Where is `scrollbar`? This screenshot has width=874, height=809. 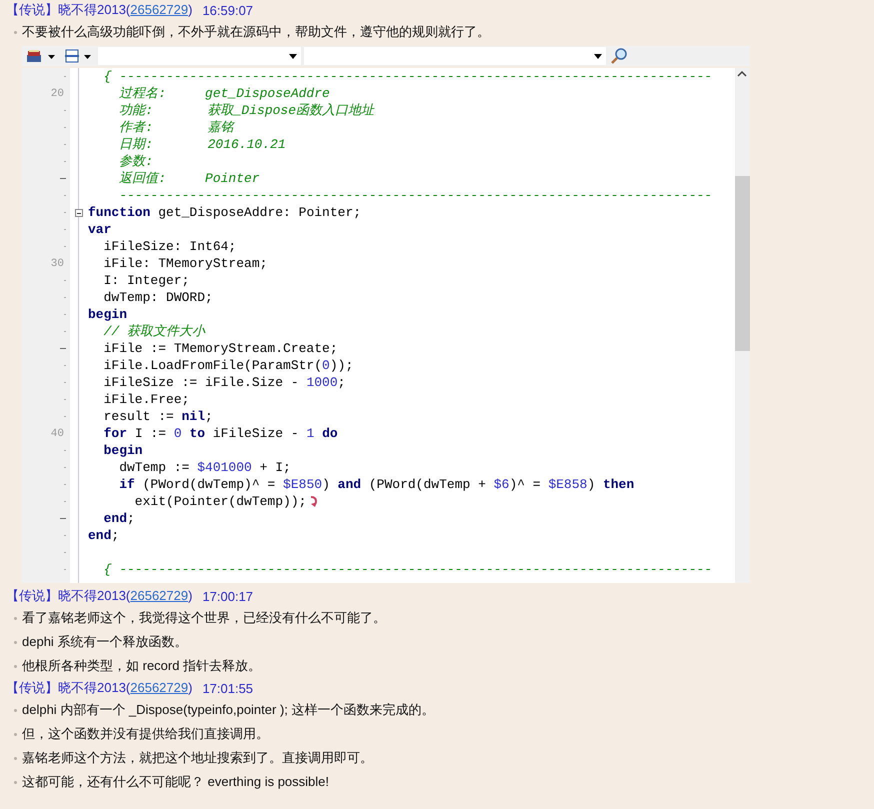
scrollbar is located at coordinates (742, 325).